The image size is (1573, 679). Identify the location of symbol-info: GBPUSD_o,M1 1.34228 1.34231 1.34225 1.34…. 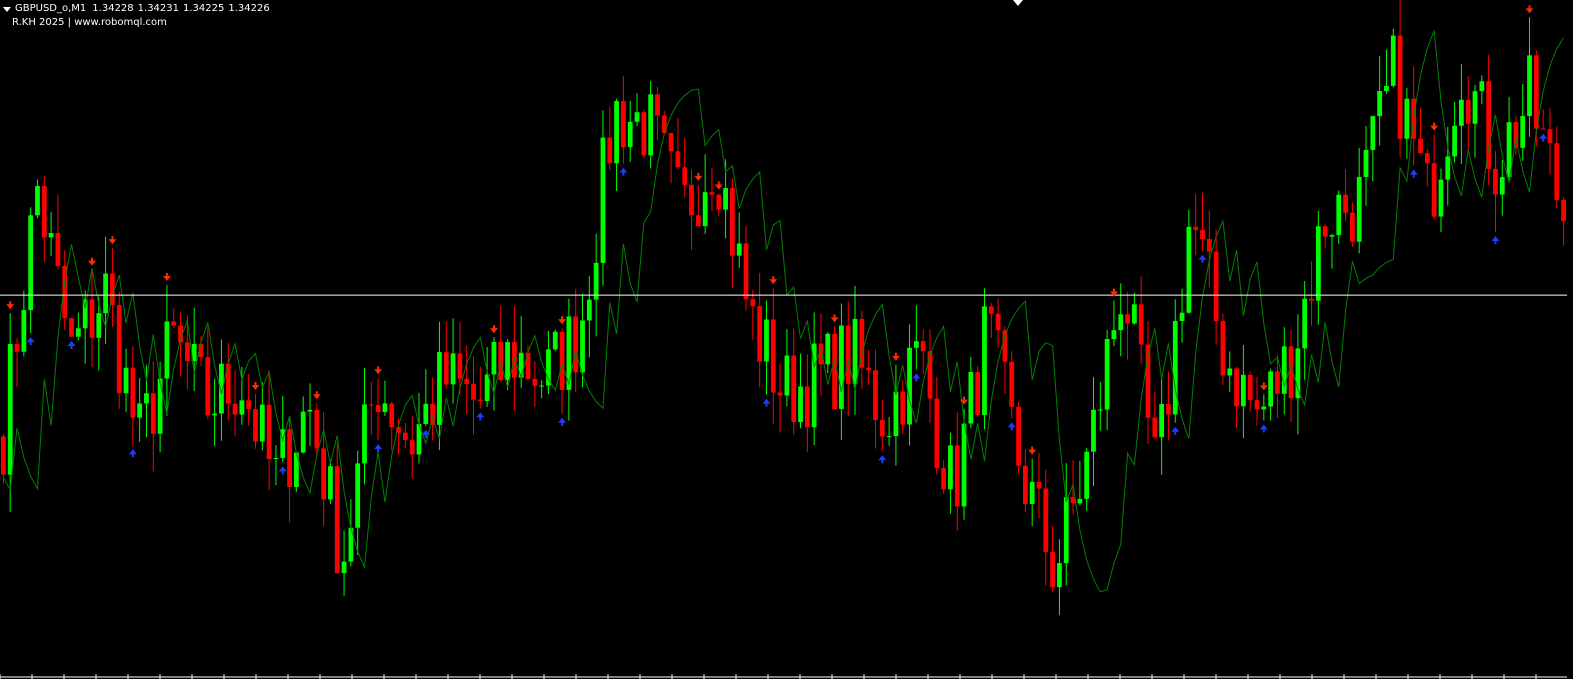
(138, 9).